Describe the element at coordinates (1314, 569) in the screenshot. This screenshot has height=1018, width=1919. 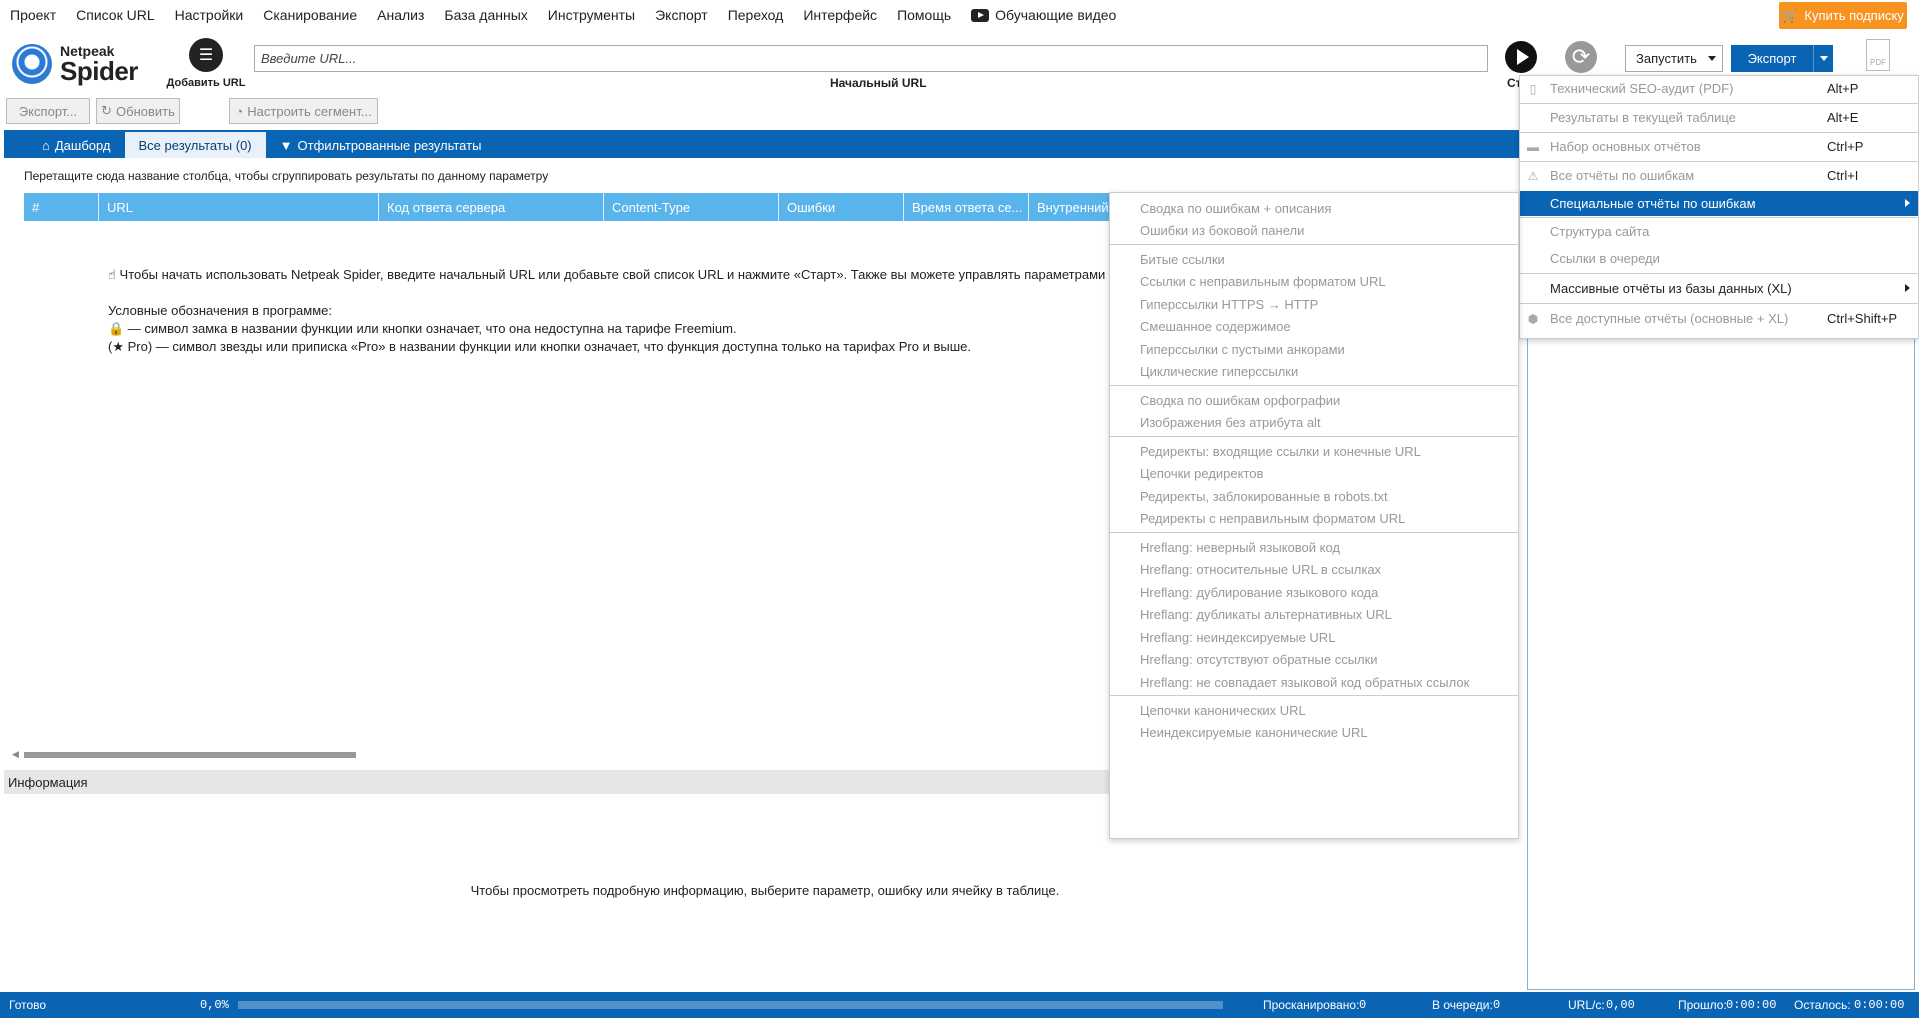
I see `submenu-item: Hreflang: относительные URL в ссылках` at that location.